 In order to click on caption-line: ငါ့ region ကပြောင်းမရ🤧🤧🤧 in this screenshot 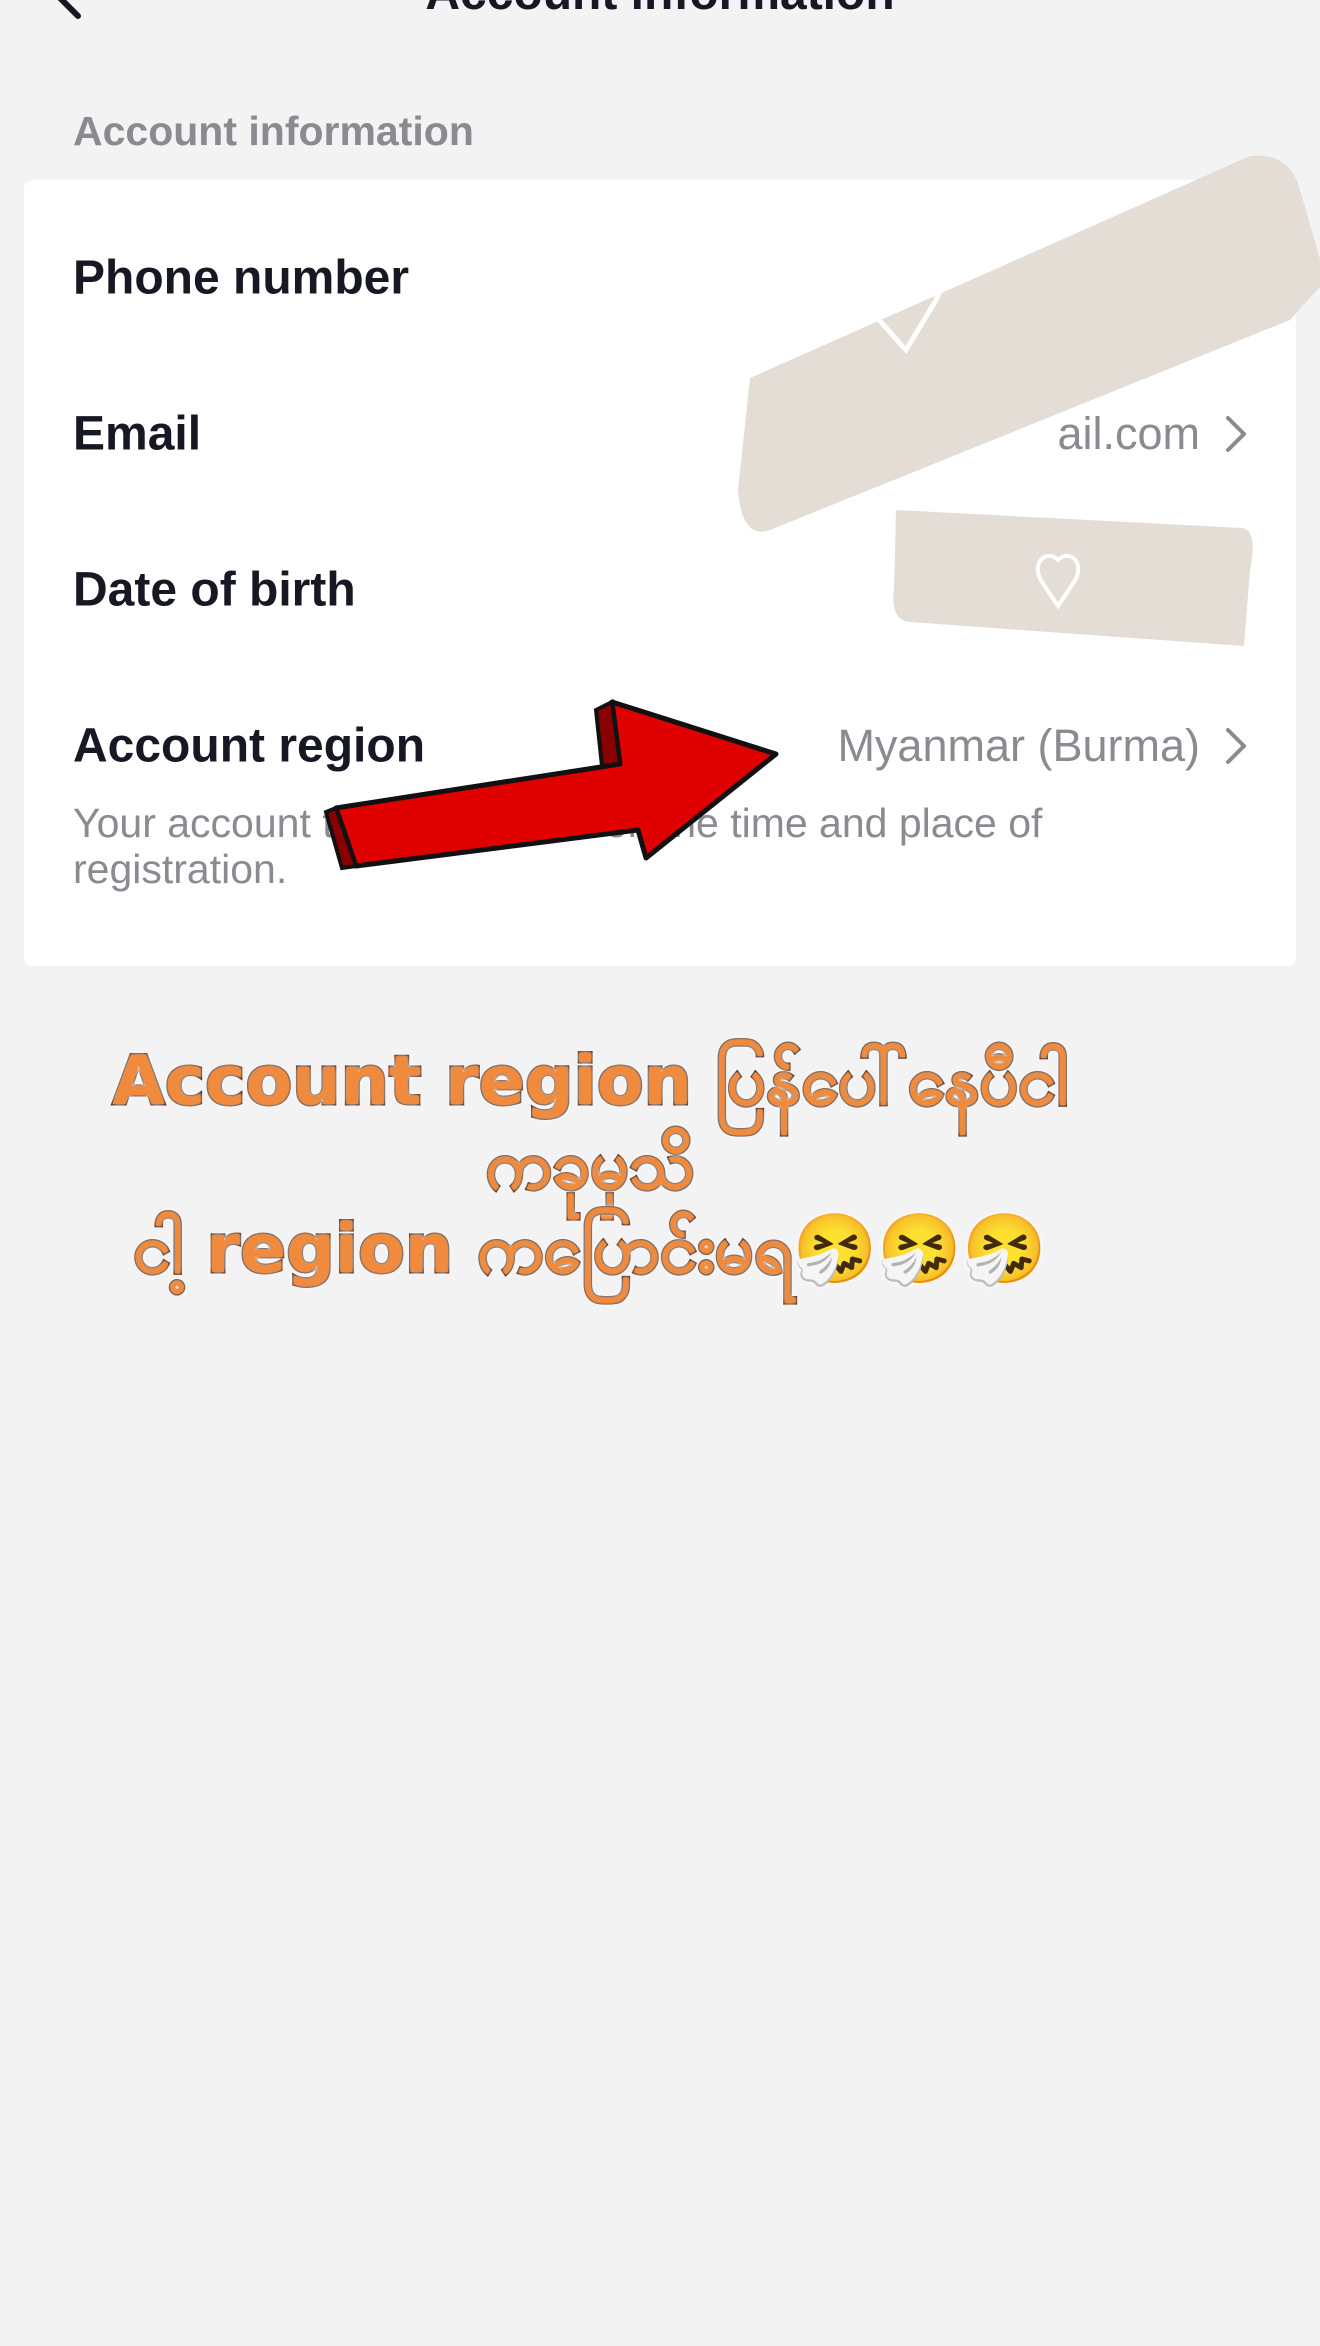, I will do `click(590, 1250)`.